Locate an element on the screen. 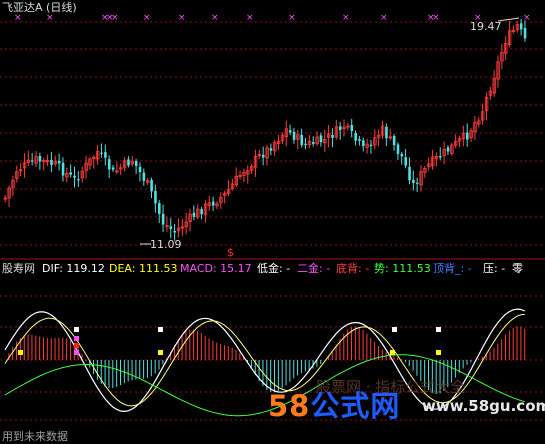 This screenshot has height=444, width=545. stock-title: 飞亚达A (日线) is located at coordinates (39, 7).